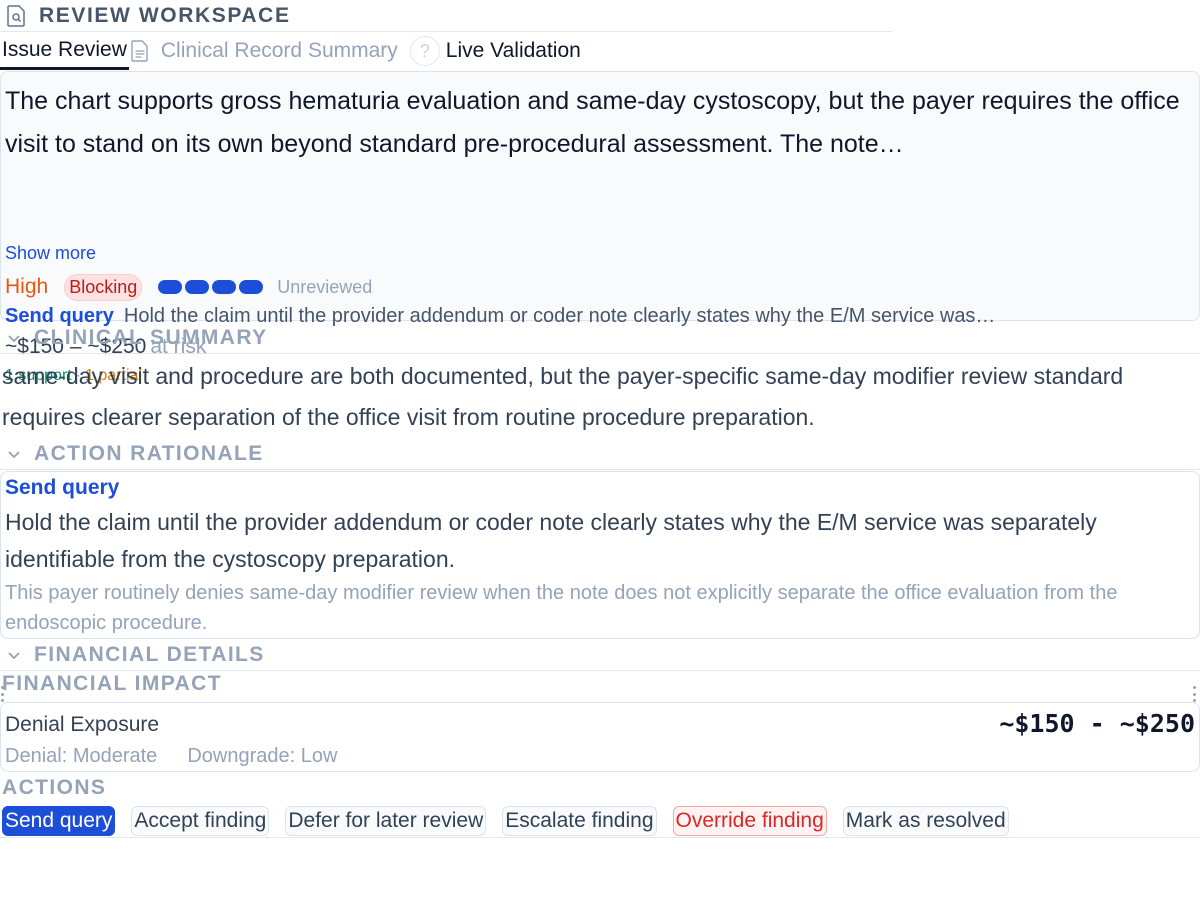 The image size is (1200, 898). What do you see at coordinates (171, 756) in the screenshot?
I see `exposure-breakdown: Denial: Moderate Downgrade: Low` at bounding box center [171, 756].